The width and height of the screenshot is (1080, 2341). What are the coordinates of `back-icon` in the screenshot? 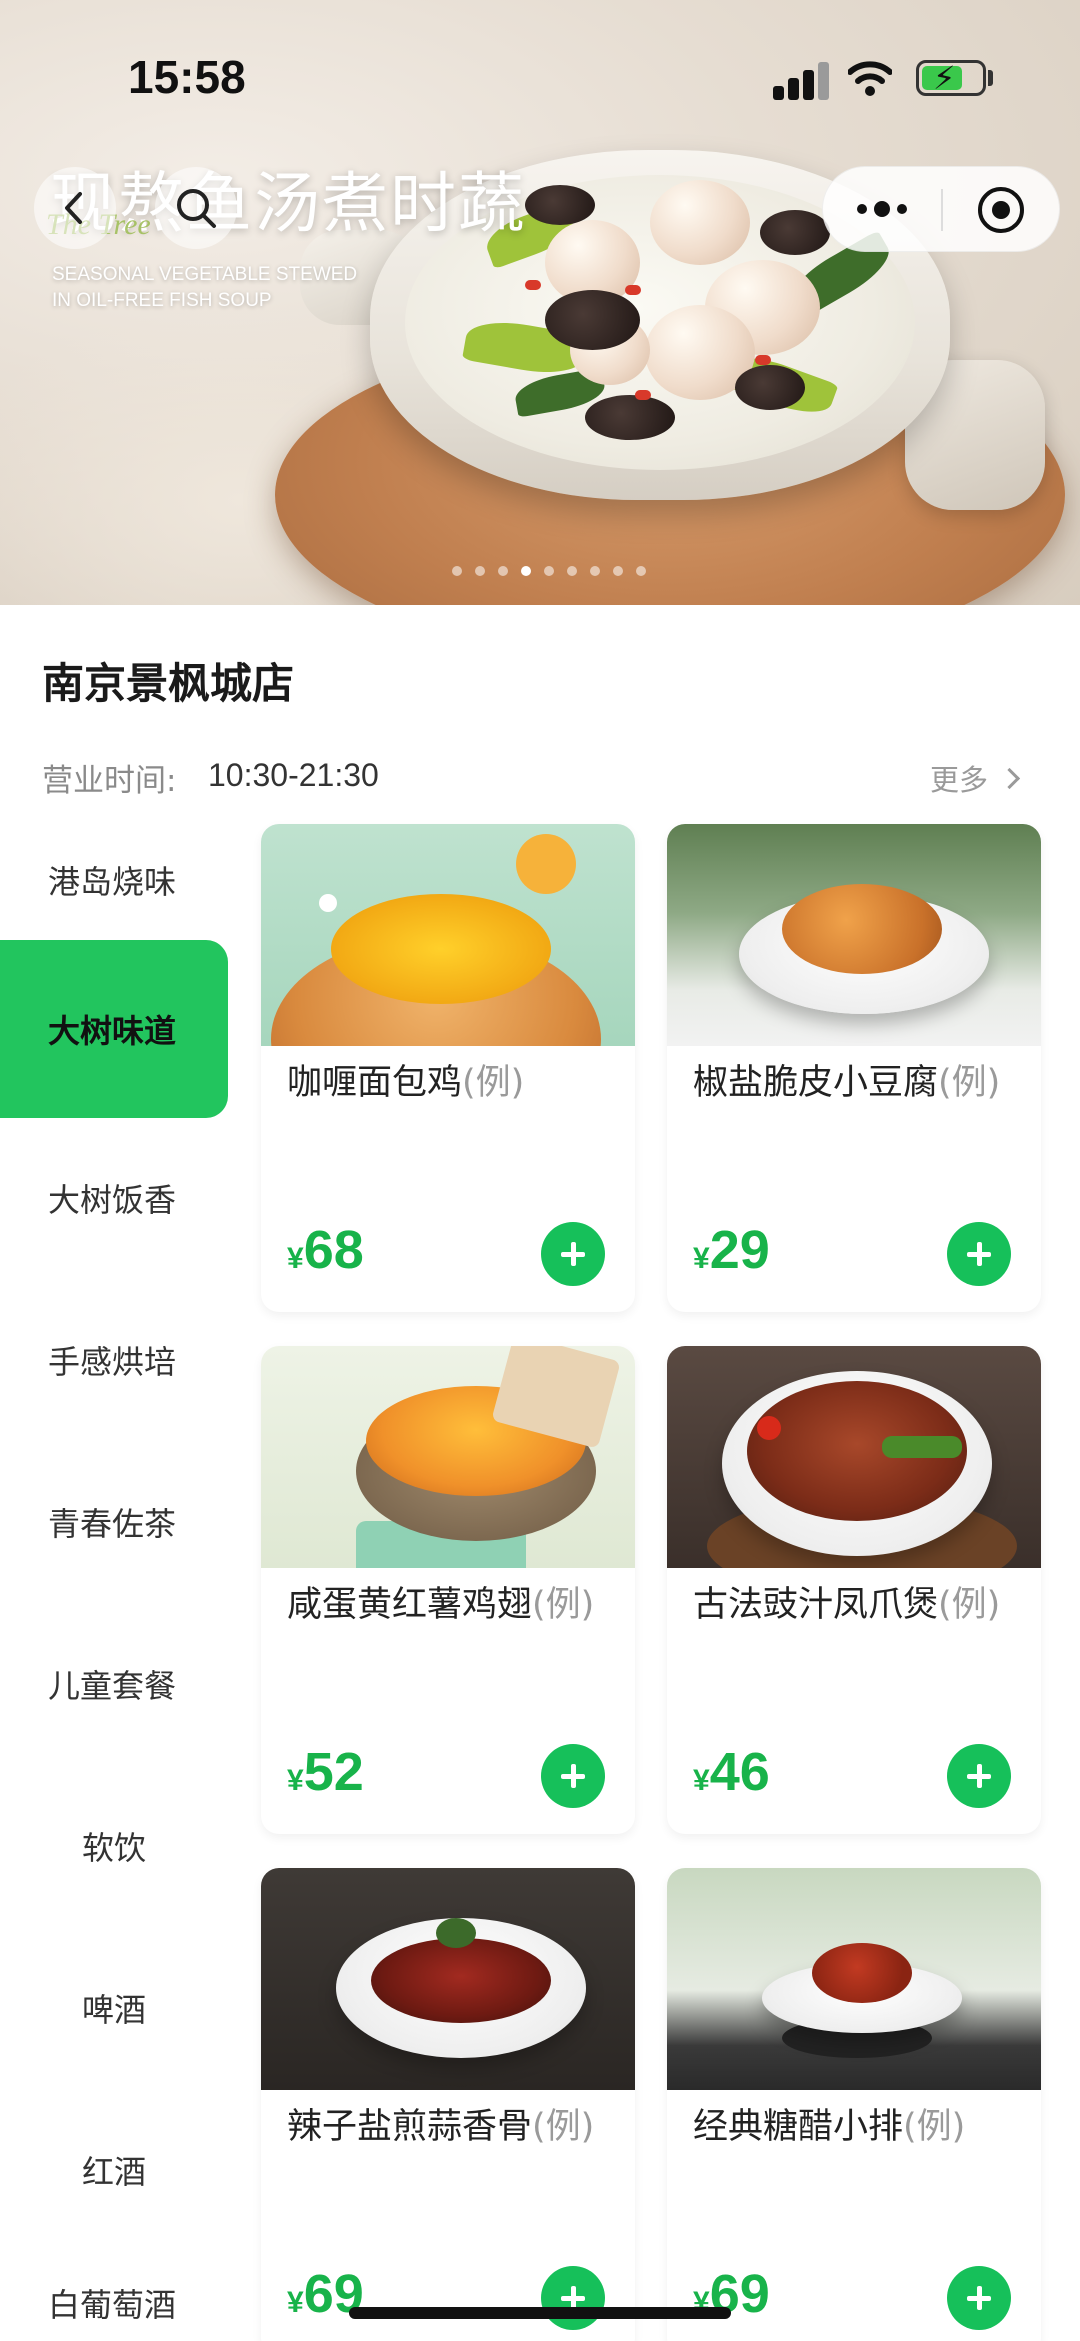 It's located at (73, 208).